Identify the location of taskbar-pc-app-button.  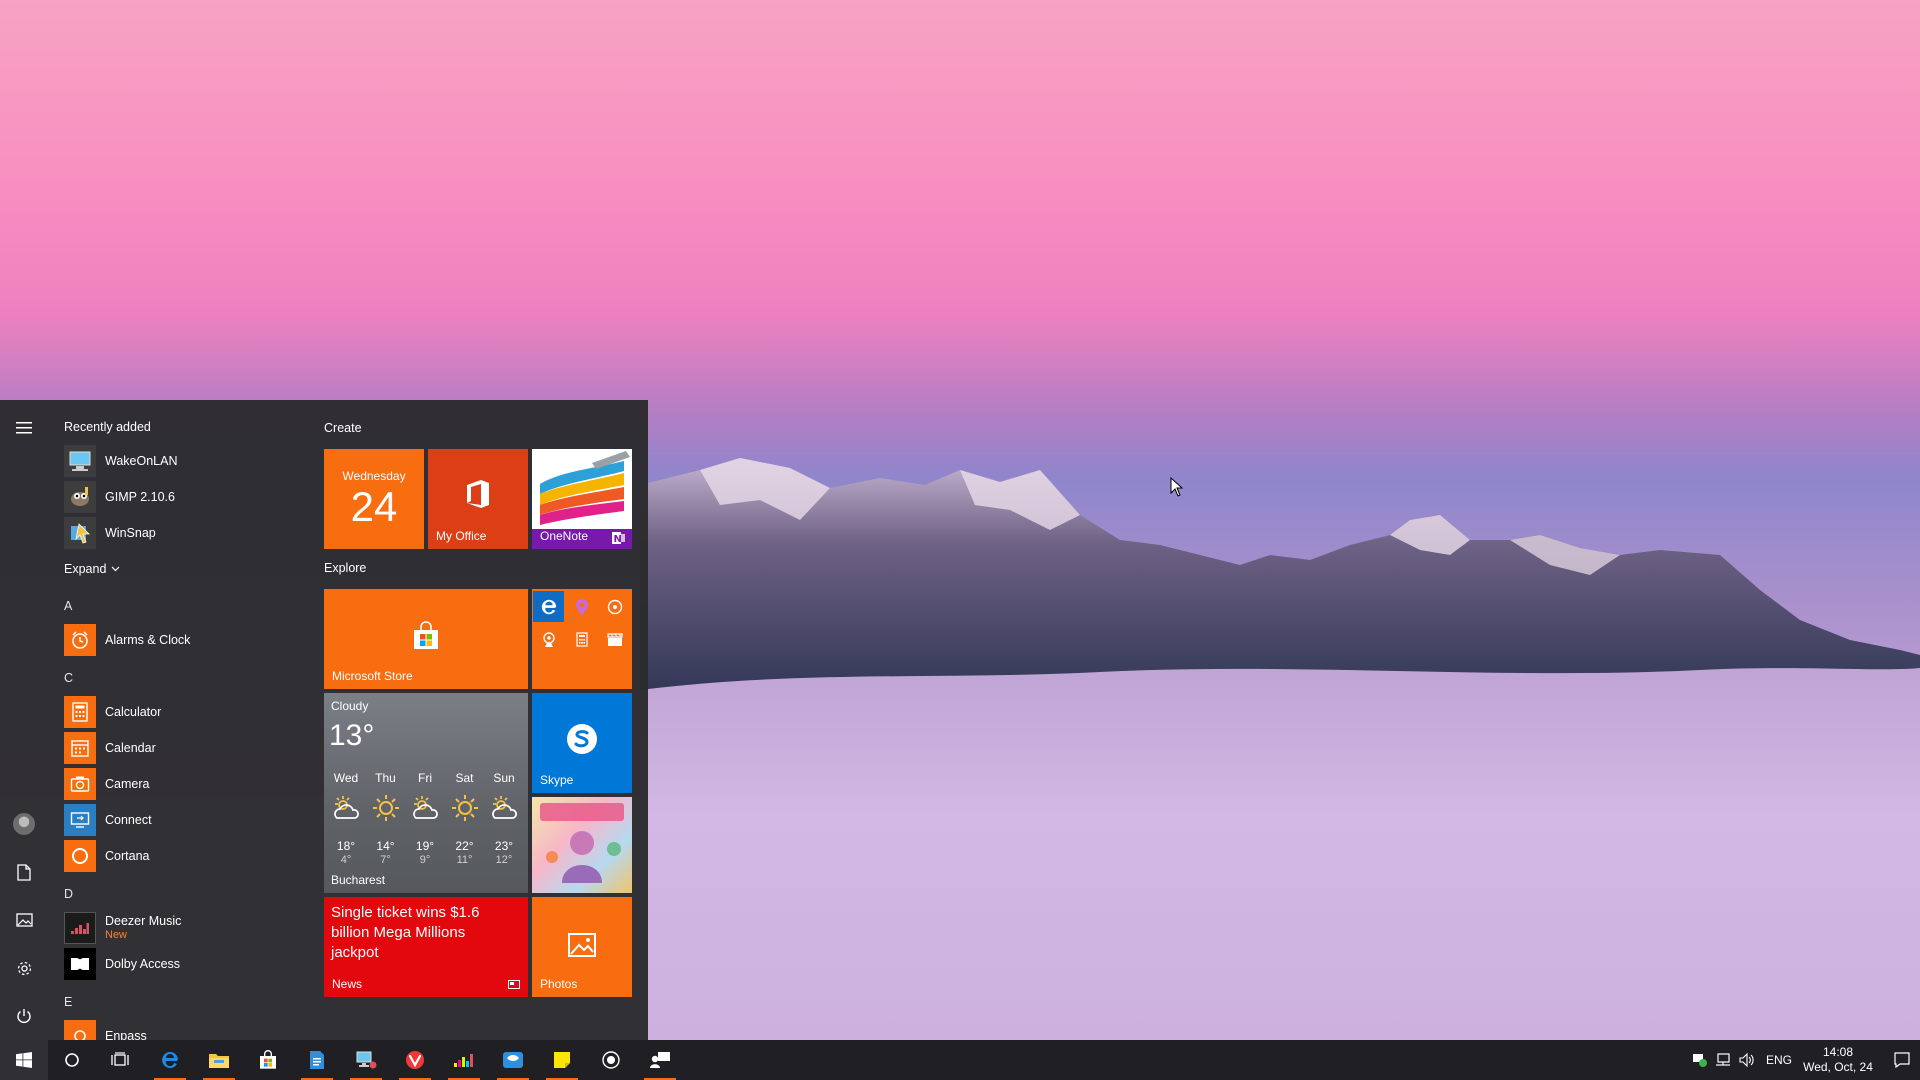
(366, 1060).